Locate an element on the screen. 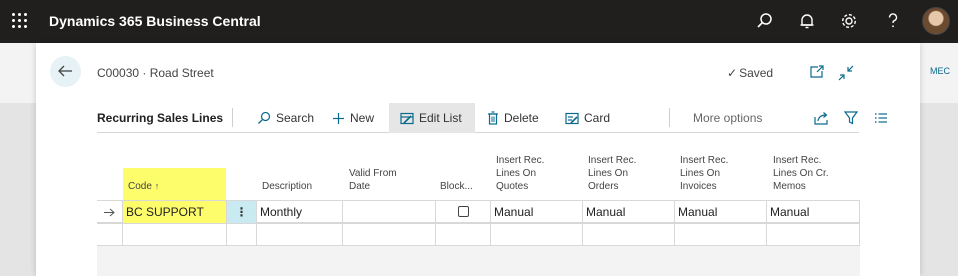 This screenshot has width=958, height=276. share-icon is located at coordinates (821, 118).